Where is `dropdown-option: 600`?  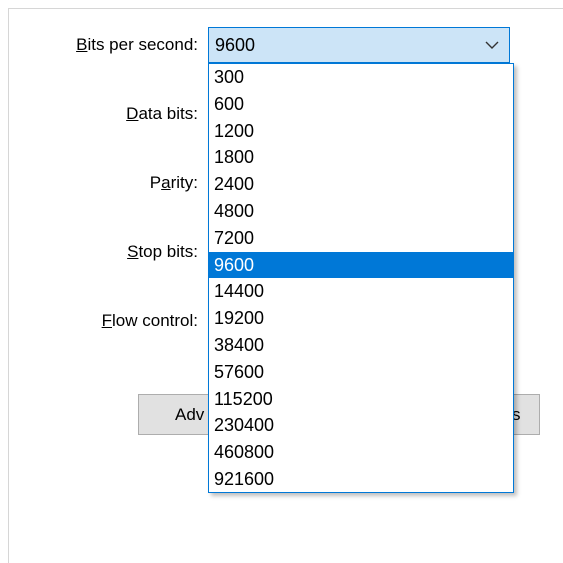
dropdown-option: 600 is located at coordinates (361, 104).